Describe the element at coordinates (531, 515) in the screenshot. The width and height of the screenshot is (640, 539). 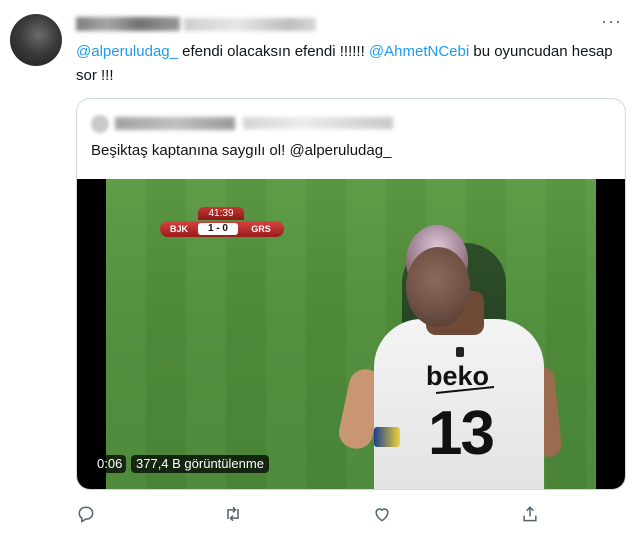
I see `share-icon` at that location.